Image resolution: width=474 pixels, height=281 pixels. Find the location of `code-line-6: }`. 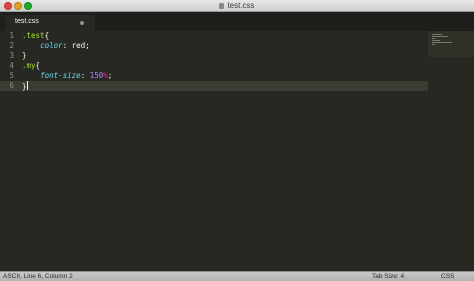

code-line-6: } is located at coordinates (25, 86).